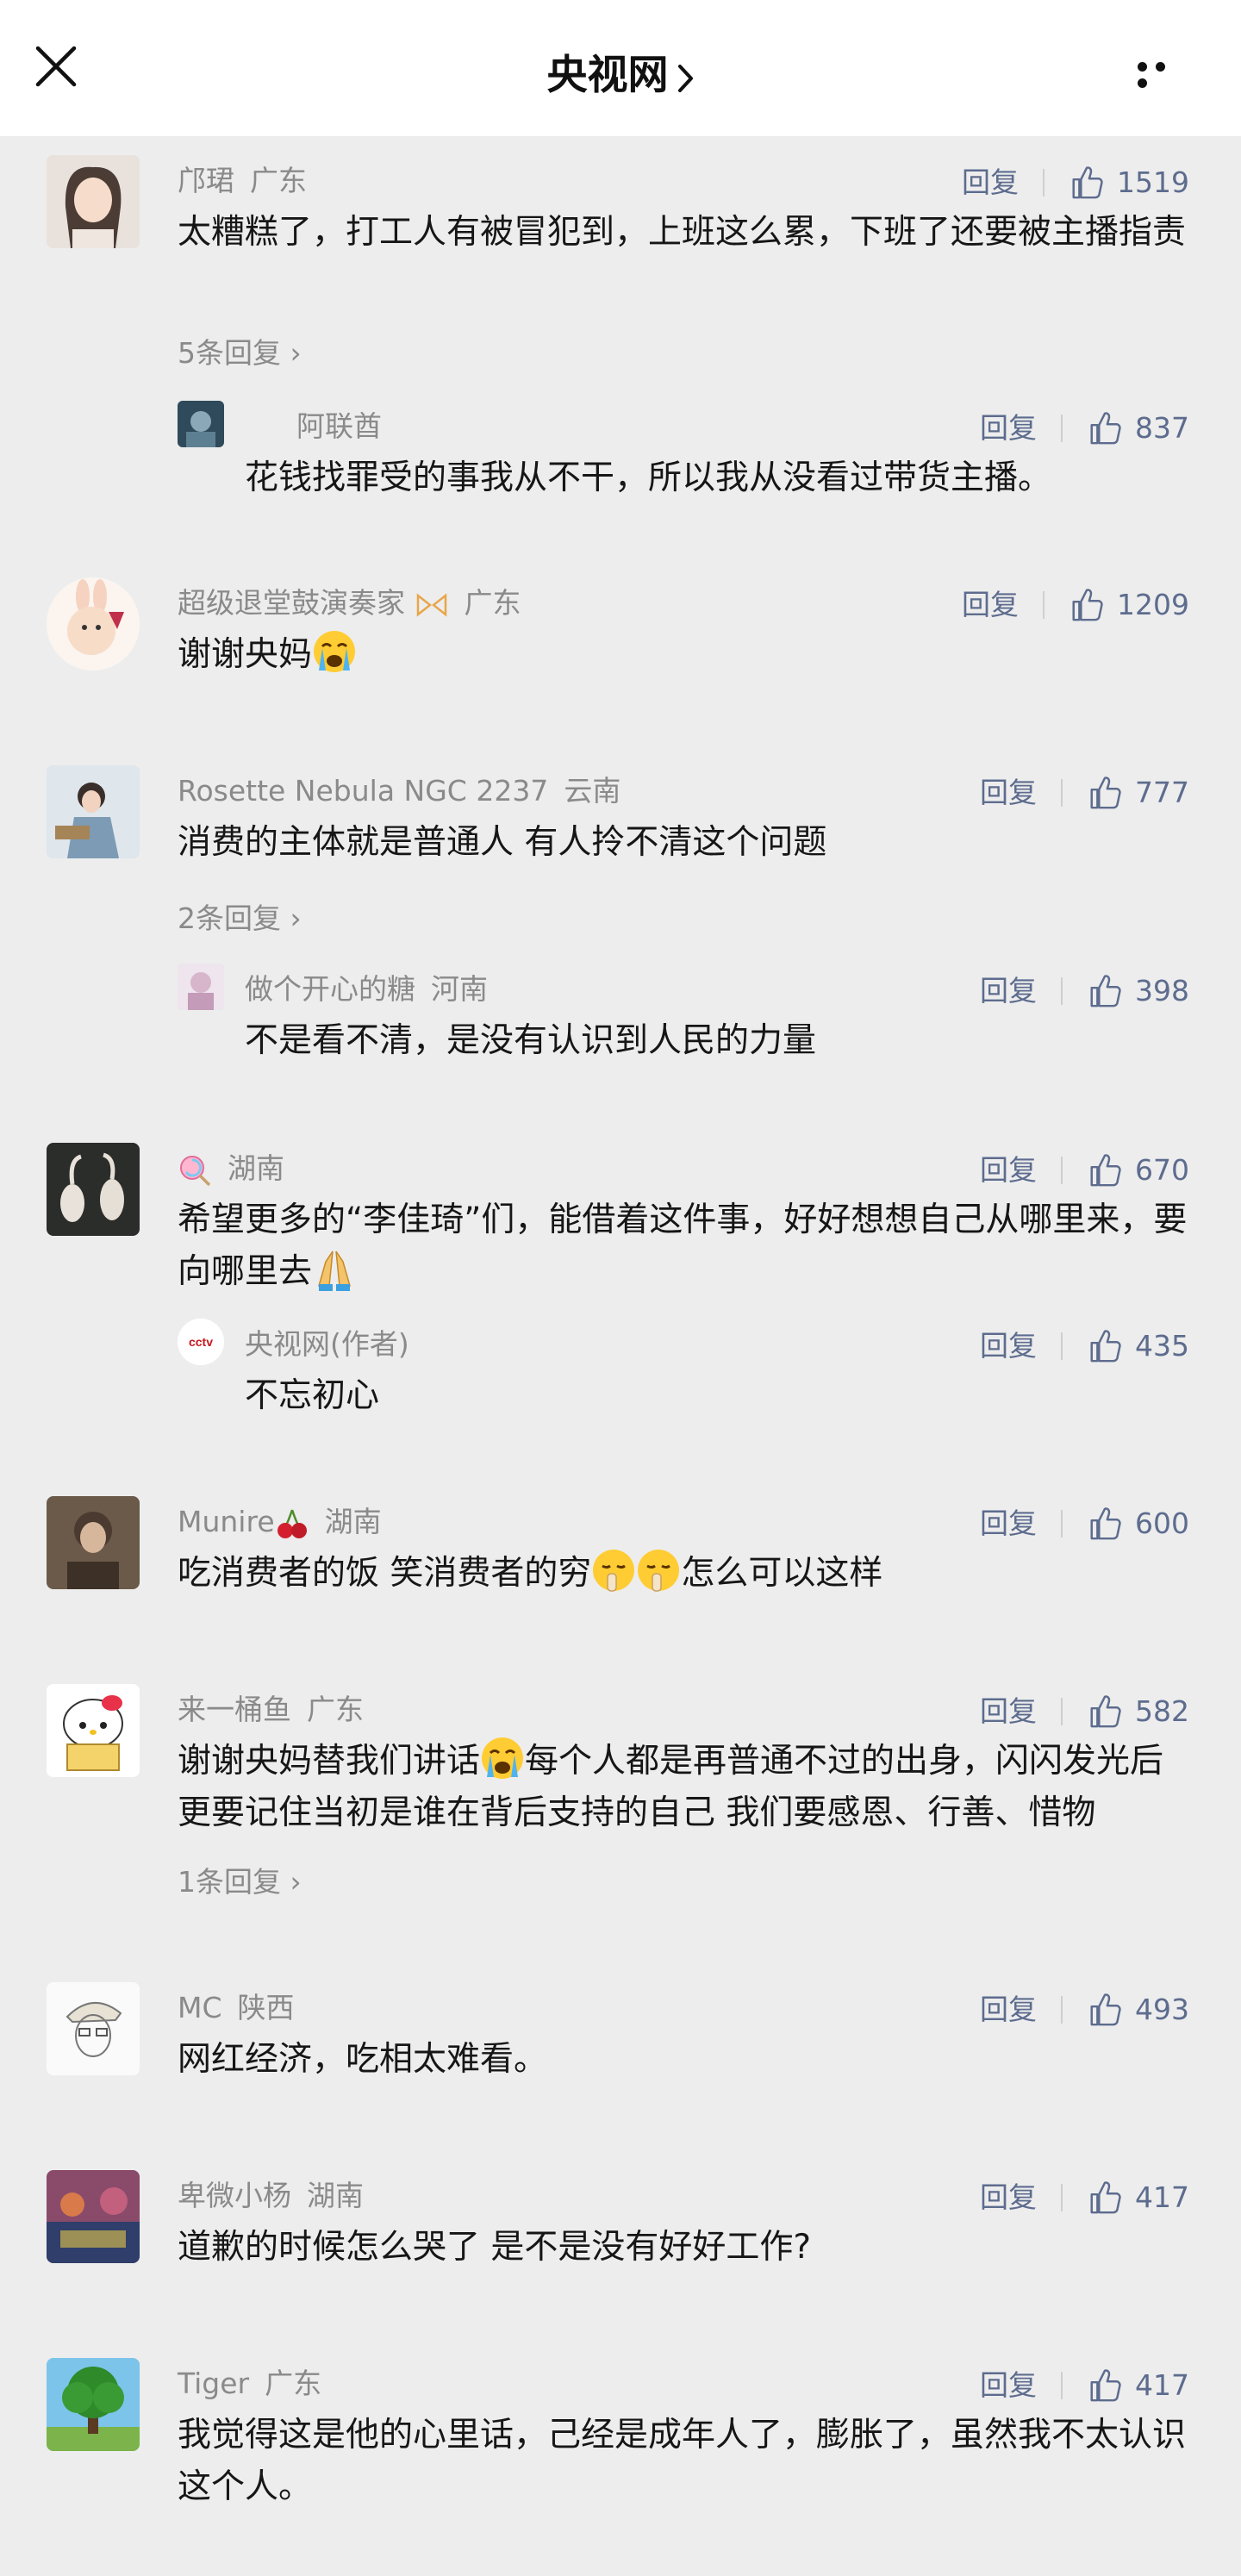 Image resolution: width=1241 pixels, height=2576 pixels. Describe the element at coordinates (1153, 182) in the screenshot. I see `like-count: 1519` at that location.